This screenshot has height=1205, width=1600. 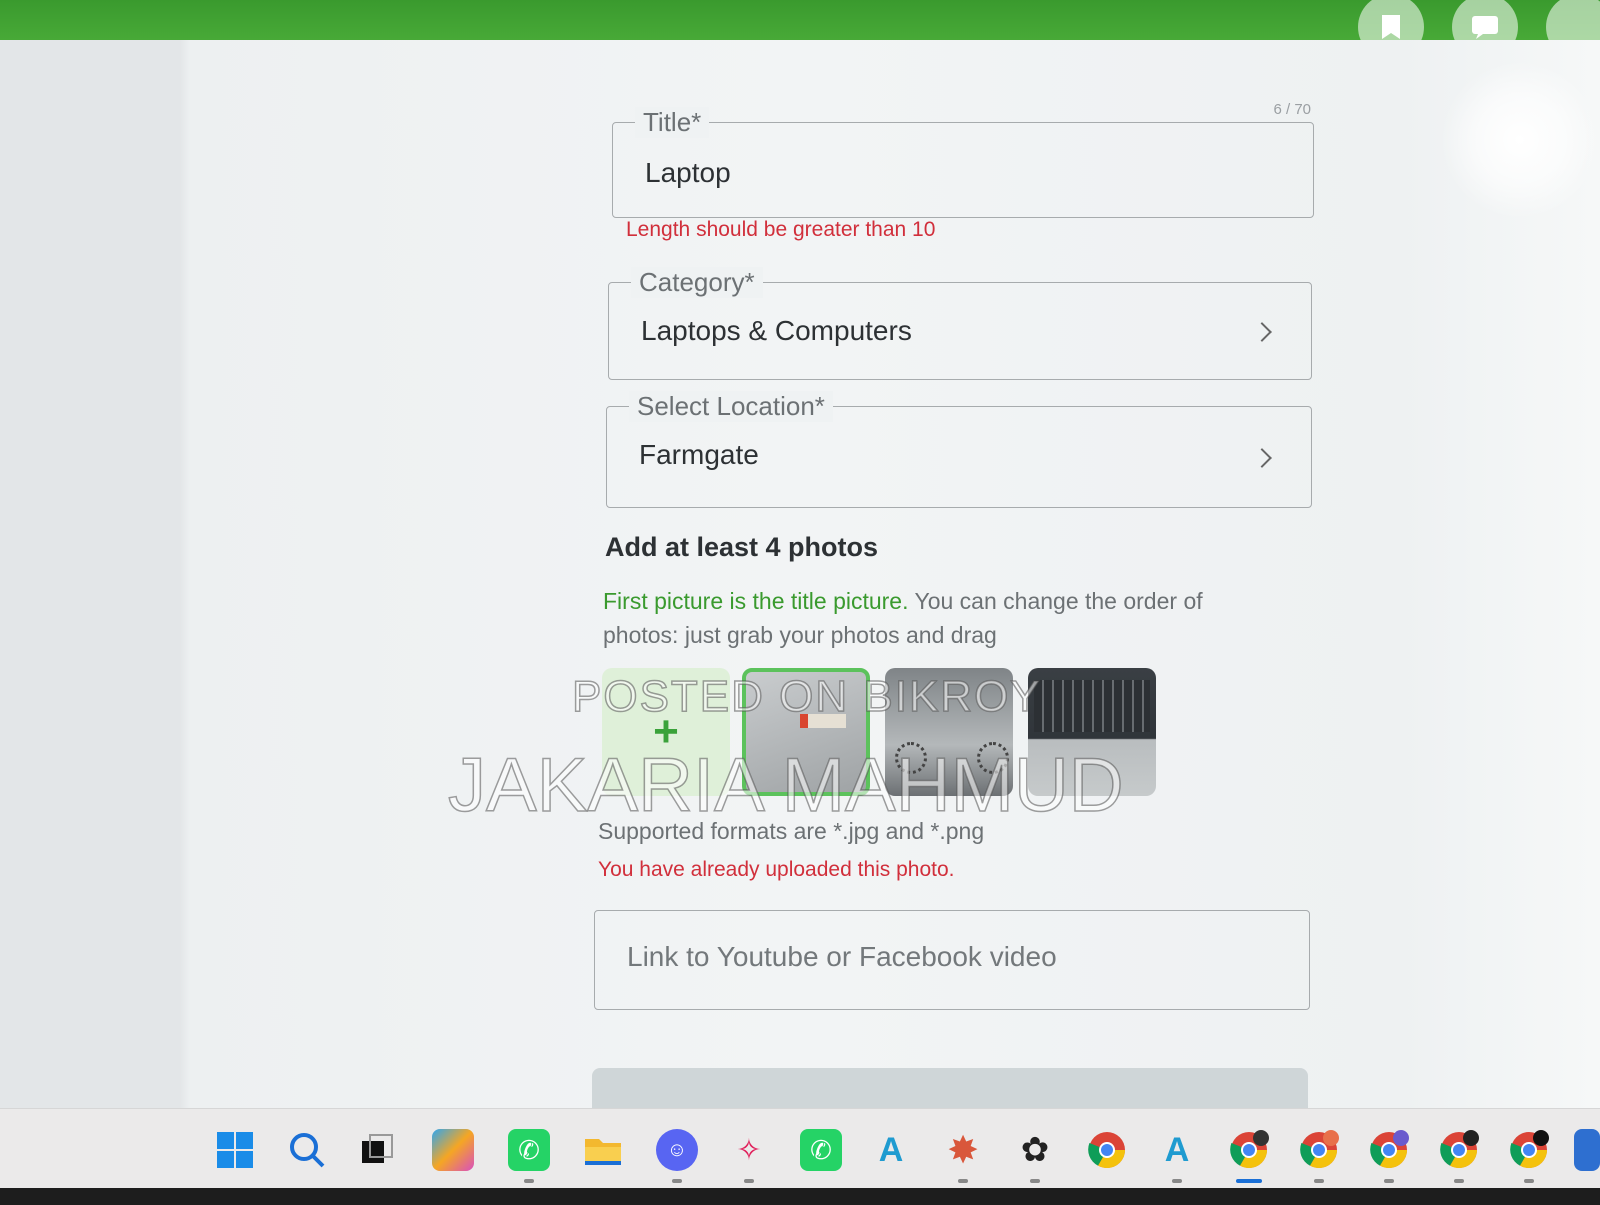 I want to click on active-indicator, so click(x=1249, y=1181).